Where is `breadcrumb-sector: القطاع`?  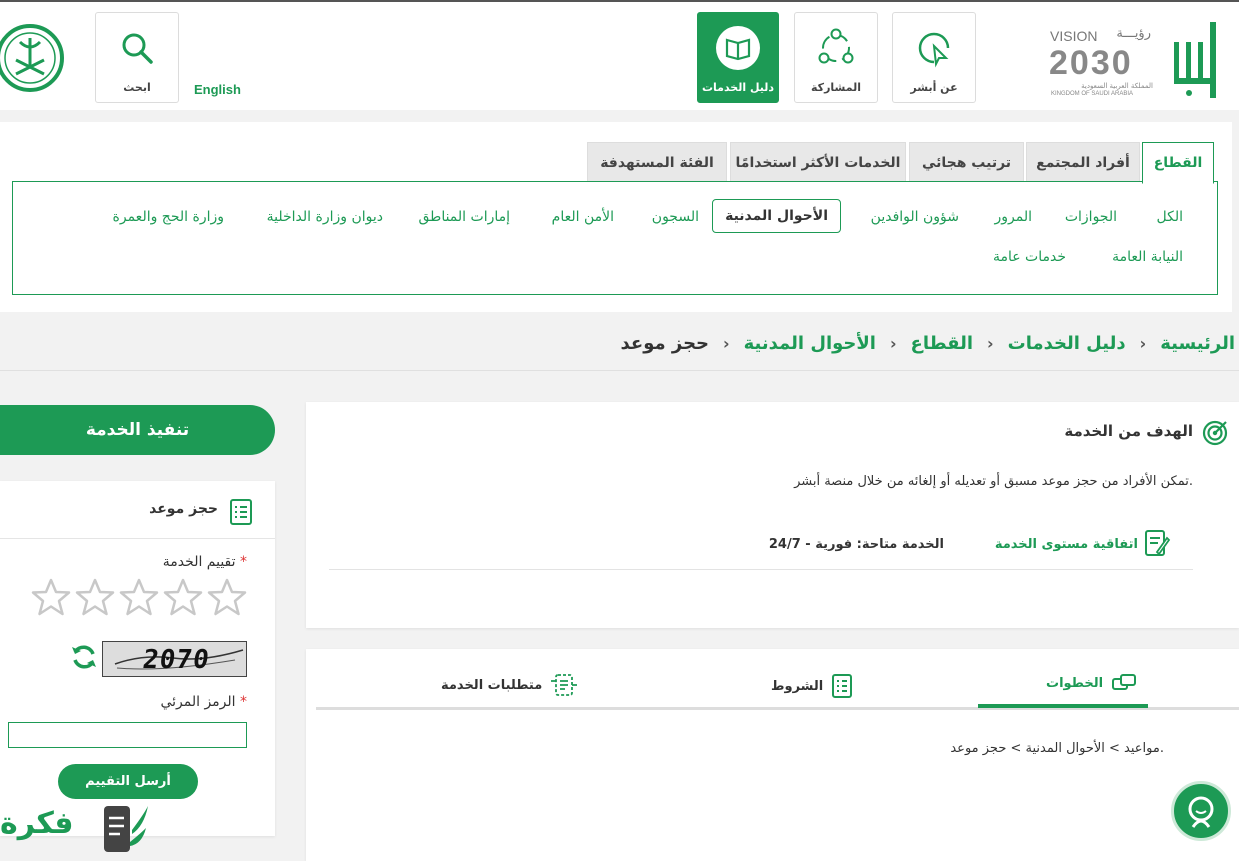 breadcrumb-sector: القطاع is located at coordinates (942, 343).